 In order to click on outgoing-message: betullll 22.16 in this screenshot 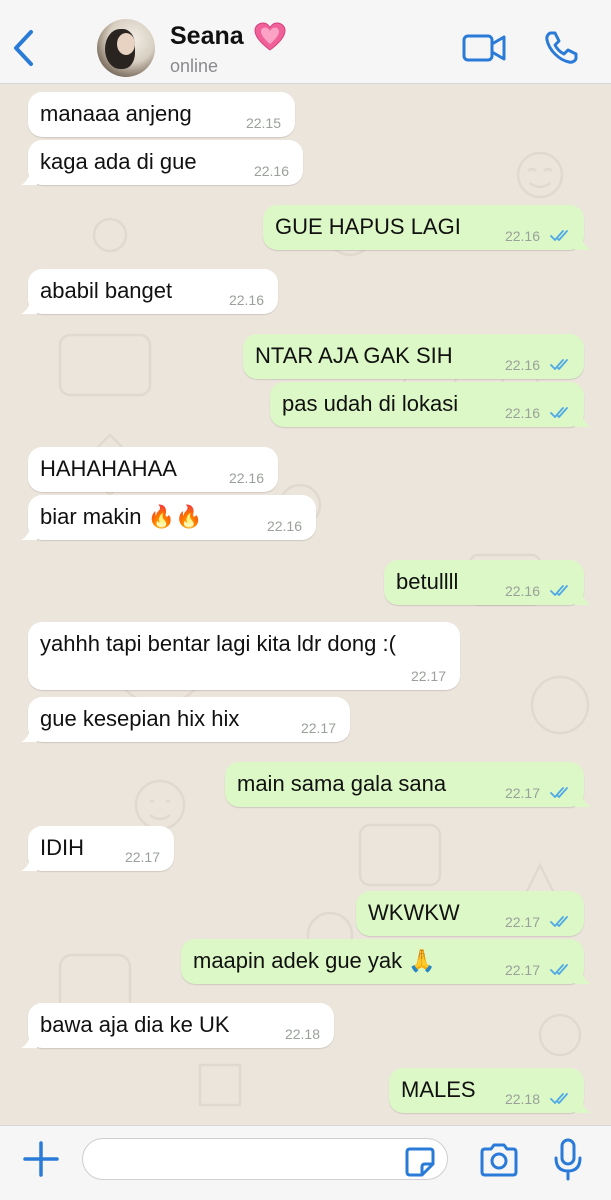, I will do `click(487, 582)`.